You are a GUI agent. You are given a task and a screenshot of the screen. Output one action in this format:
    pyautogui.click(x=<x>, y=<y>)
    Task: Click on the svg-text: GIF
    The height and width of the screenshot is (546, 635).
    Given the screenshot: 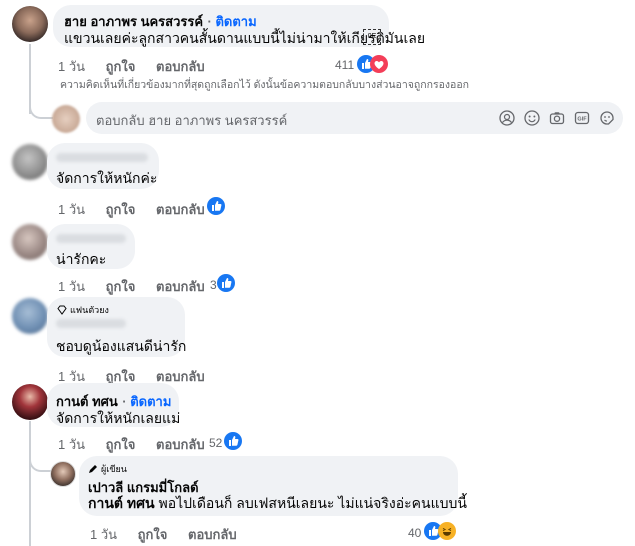 What is the action you would take?
    pyautogui.click(x=582, y=120)
    